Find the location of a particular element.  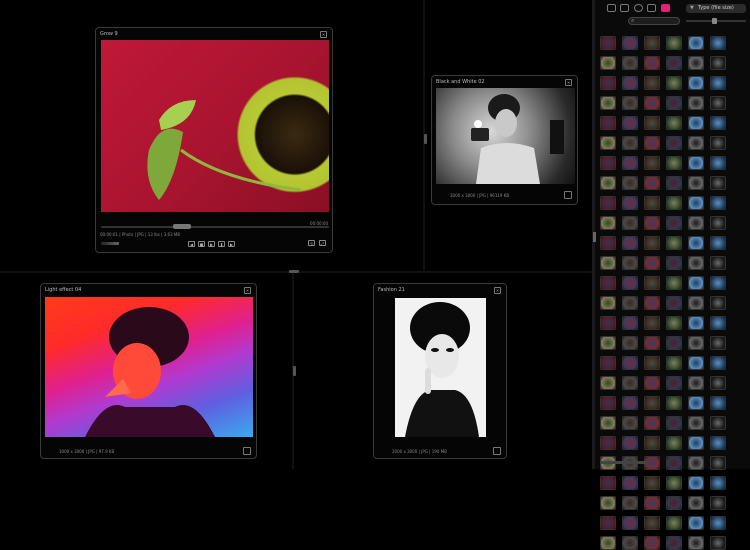

sort-select: Type (file size) ▼ is located at coordinates (716, 8).